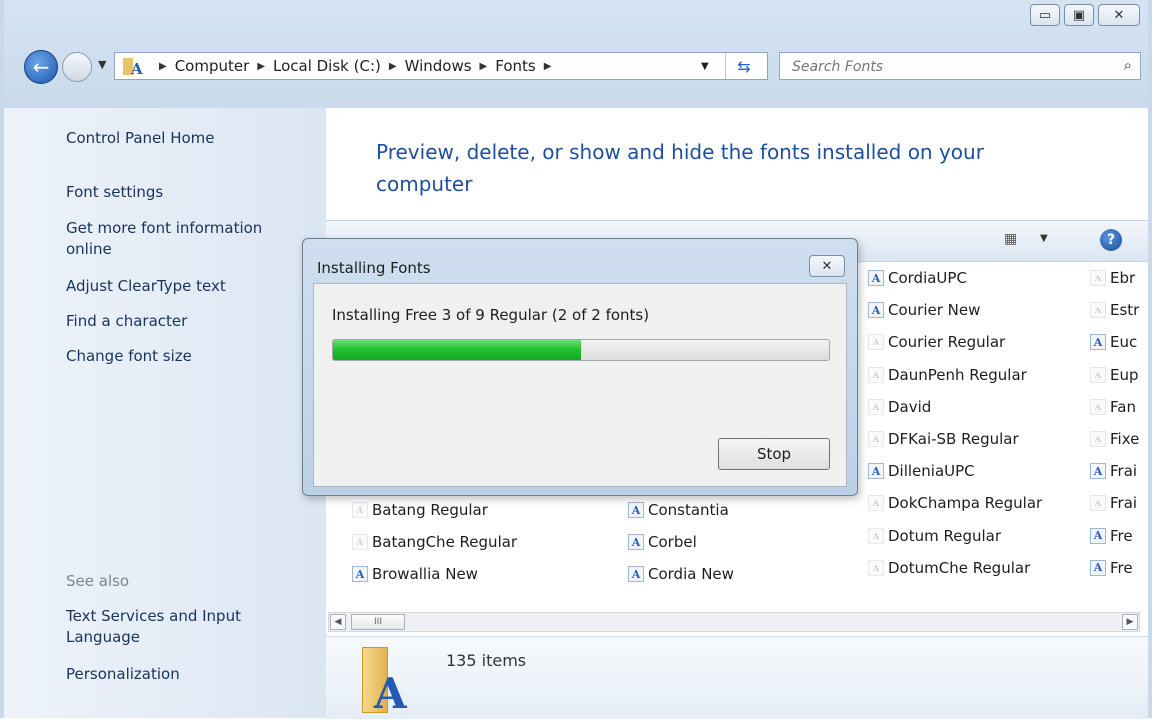 This screenshot has width=1160, height=722. Describe the element at coordinates (934, 536) in the screenshot. I see `font-list-item: A Dotum Regular` at that location.